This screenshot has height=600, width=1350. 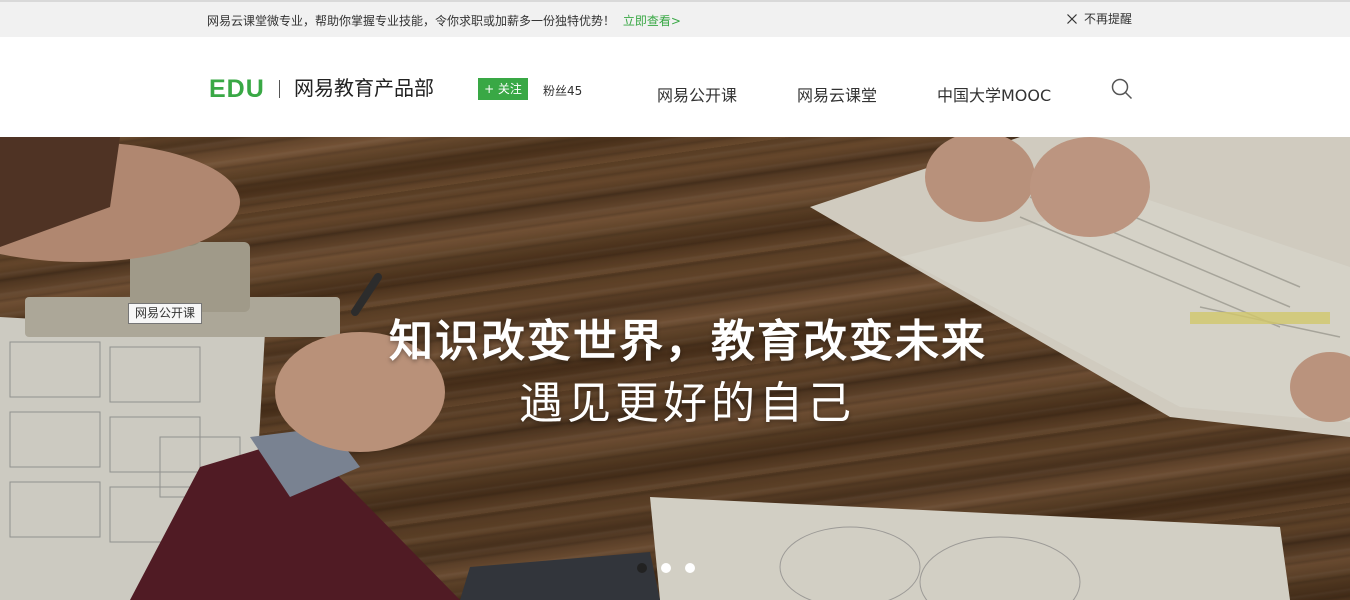 What do you see at coordinates (688, 341) in the screenshot?
I see `banner-headline: 知识改变世界，教育改变未来` at bounding box center [688, 341].